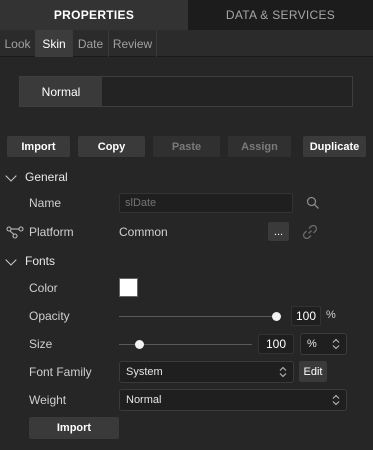  What do you see at coordinates (276, 344) in the screenshot?
I see `size-input: 100` at bounding box center [276, 344].